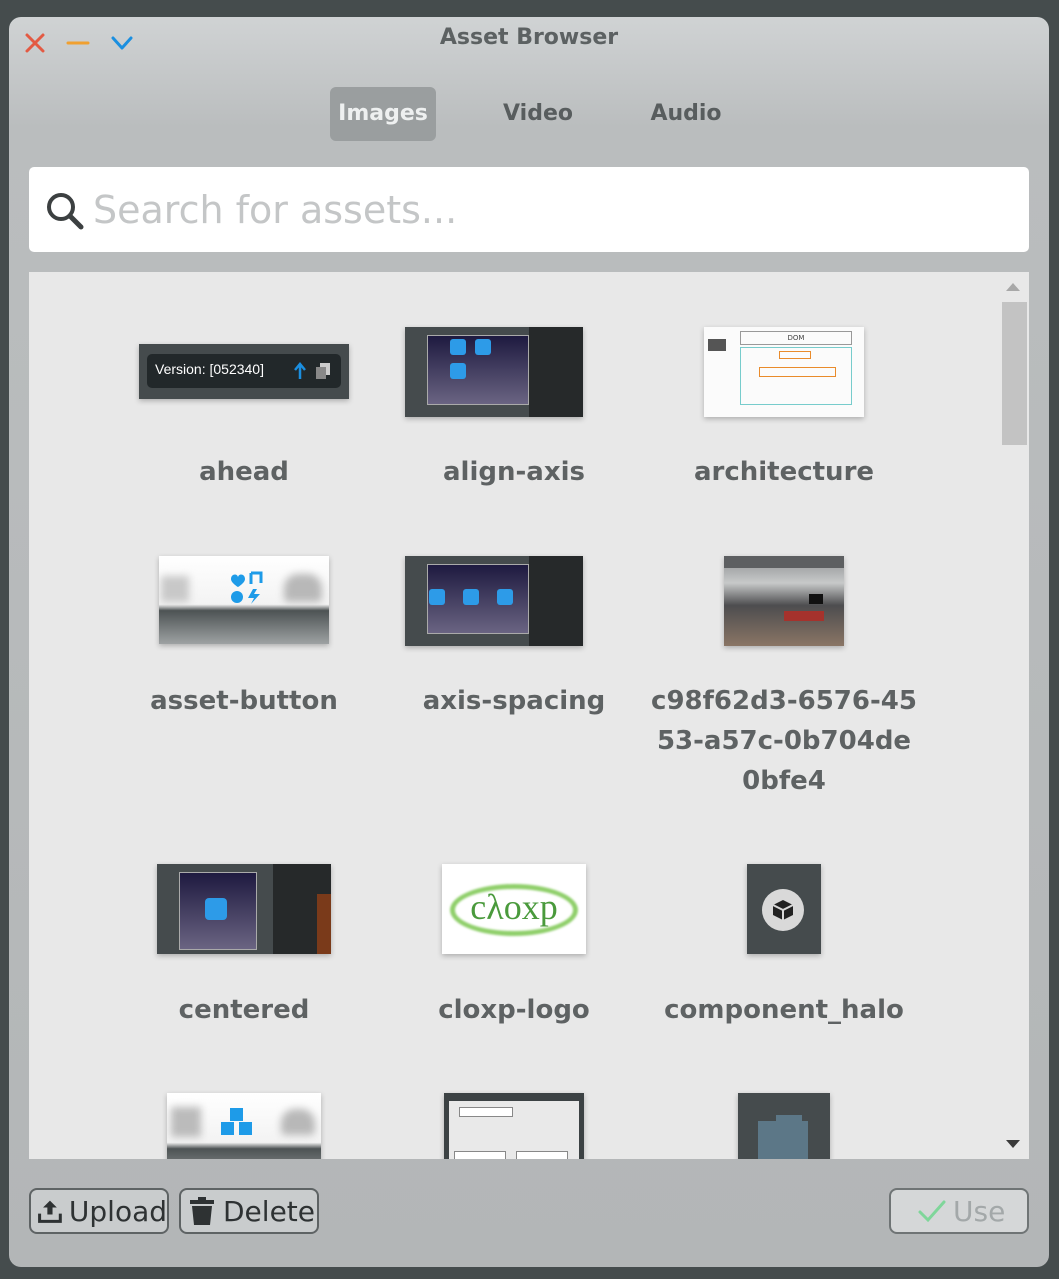 This screenshot has height=1279, width=1059. I want to click on asset-label: centered, so click(244, 1010).